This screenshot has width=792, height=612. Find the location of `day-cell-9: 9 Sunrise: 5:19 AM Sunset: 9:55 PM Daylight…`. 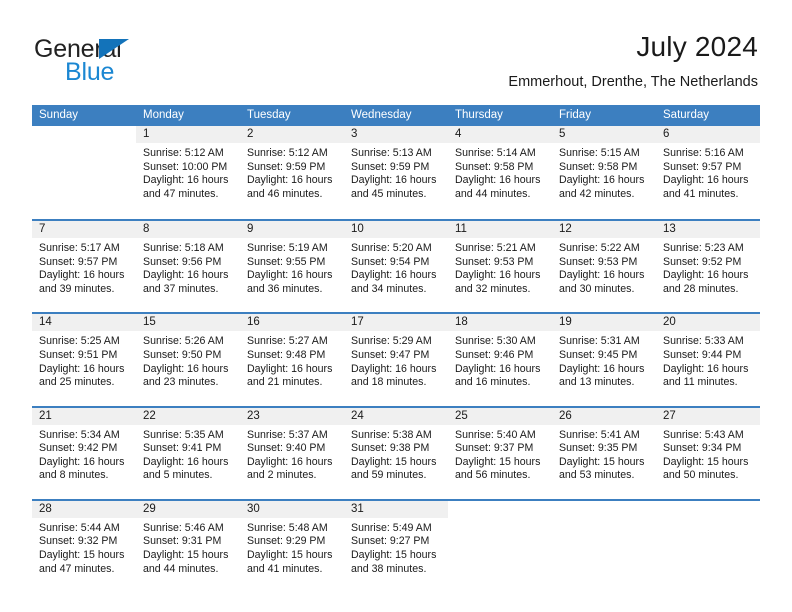

day-cell-9: 9 Sunrise: 5:19 AM Sunset: 9:55 PM Daylight… is located at coordinates (292, 267).